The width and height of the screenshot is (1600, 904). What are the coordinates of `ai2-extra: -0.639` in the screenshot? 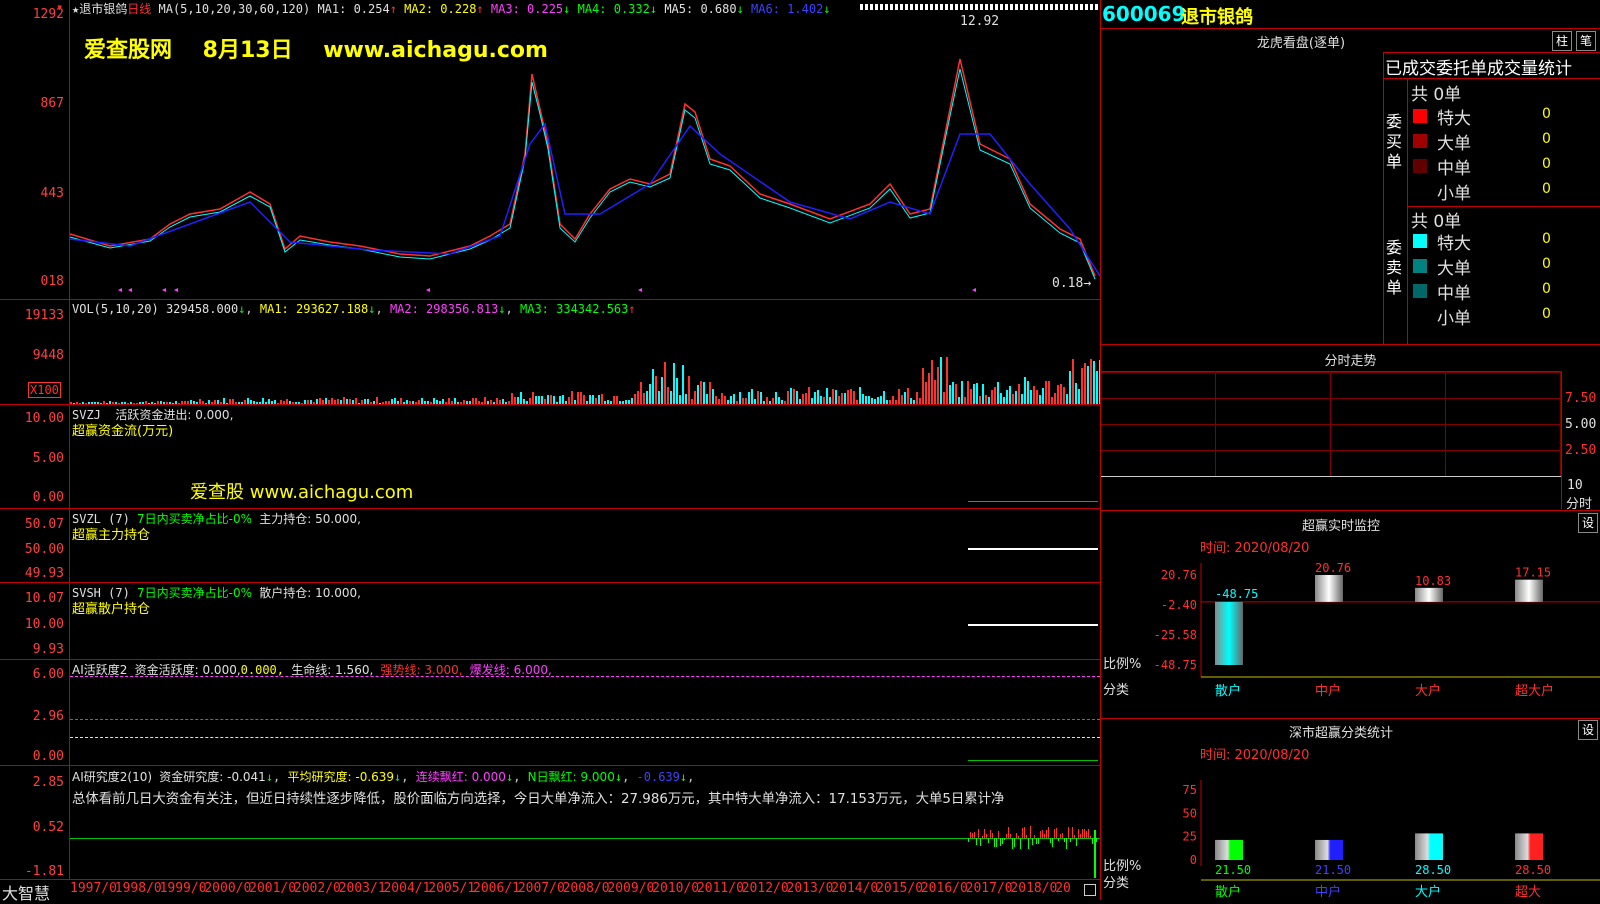 It's located at (658, 777).